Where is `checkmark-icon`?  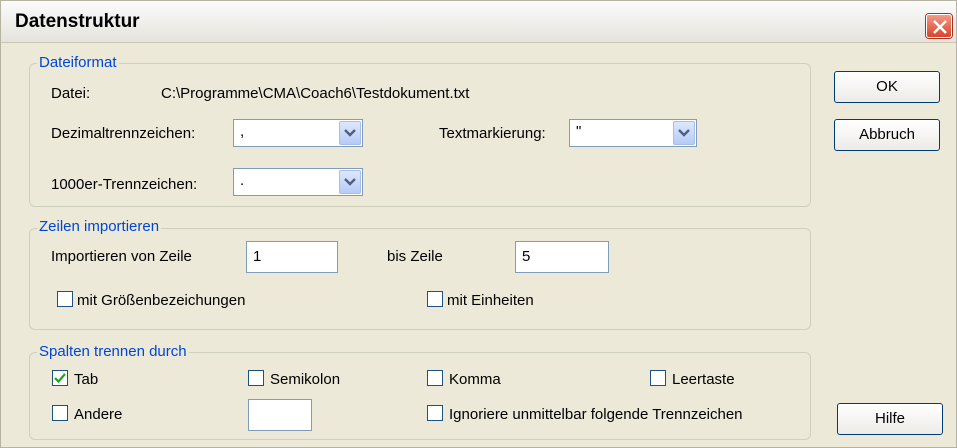
checkmark-icon is located at coordinates (60, 378).